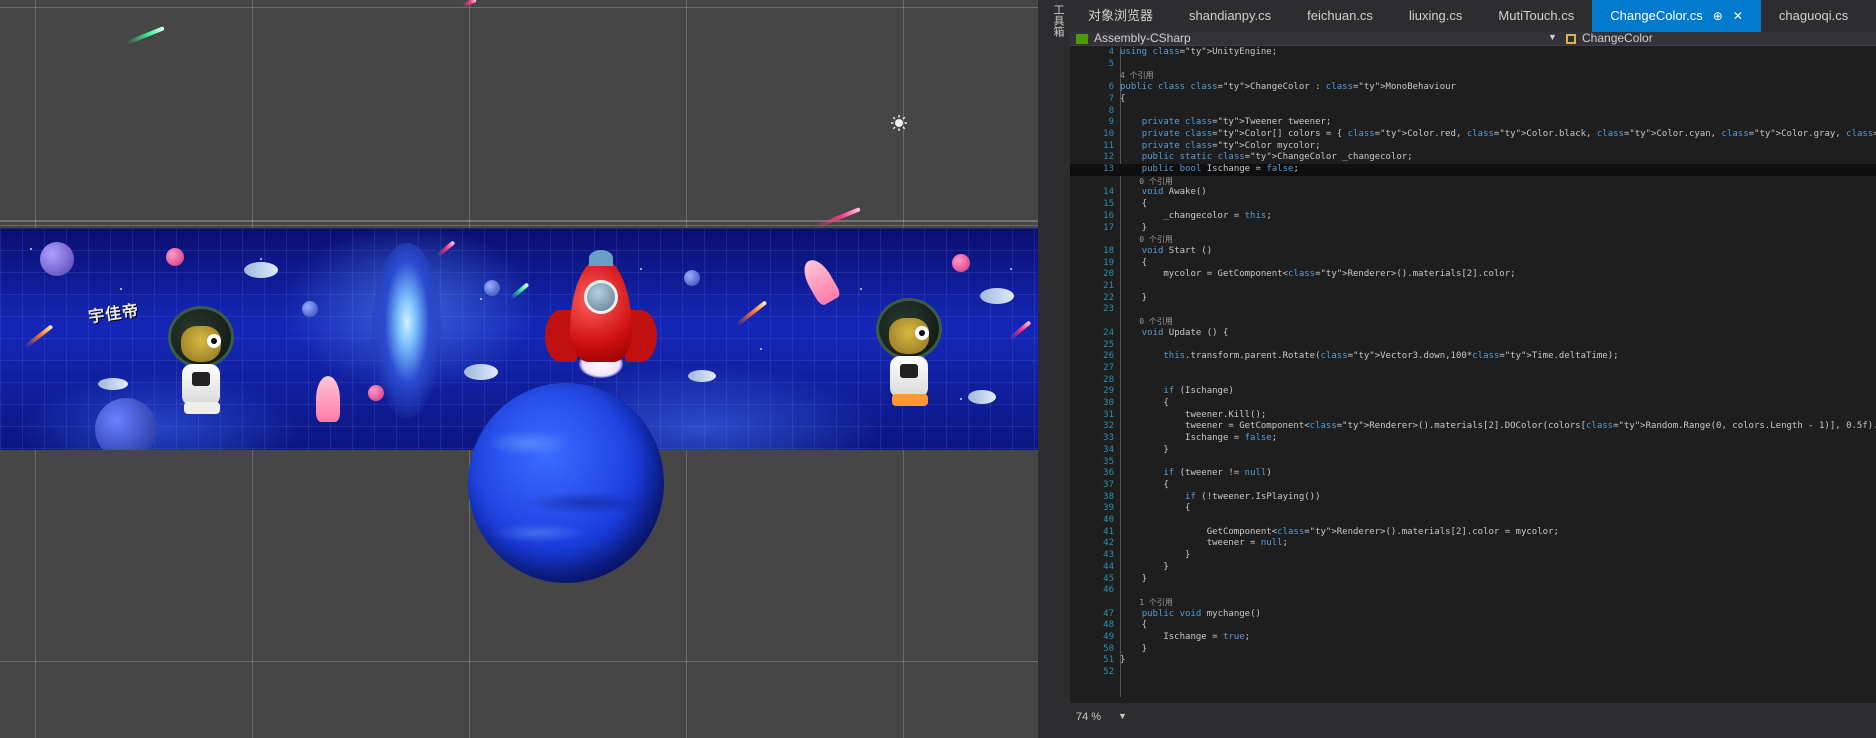  I want to click on code-line: 28, so click(1095, 381).